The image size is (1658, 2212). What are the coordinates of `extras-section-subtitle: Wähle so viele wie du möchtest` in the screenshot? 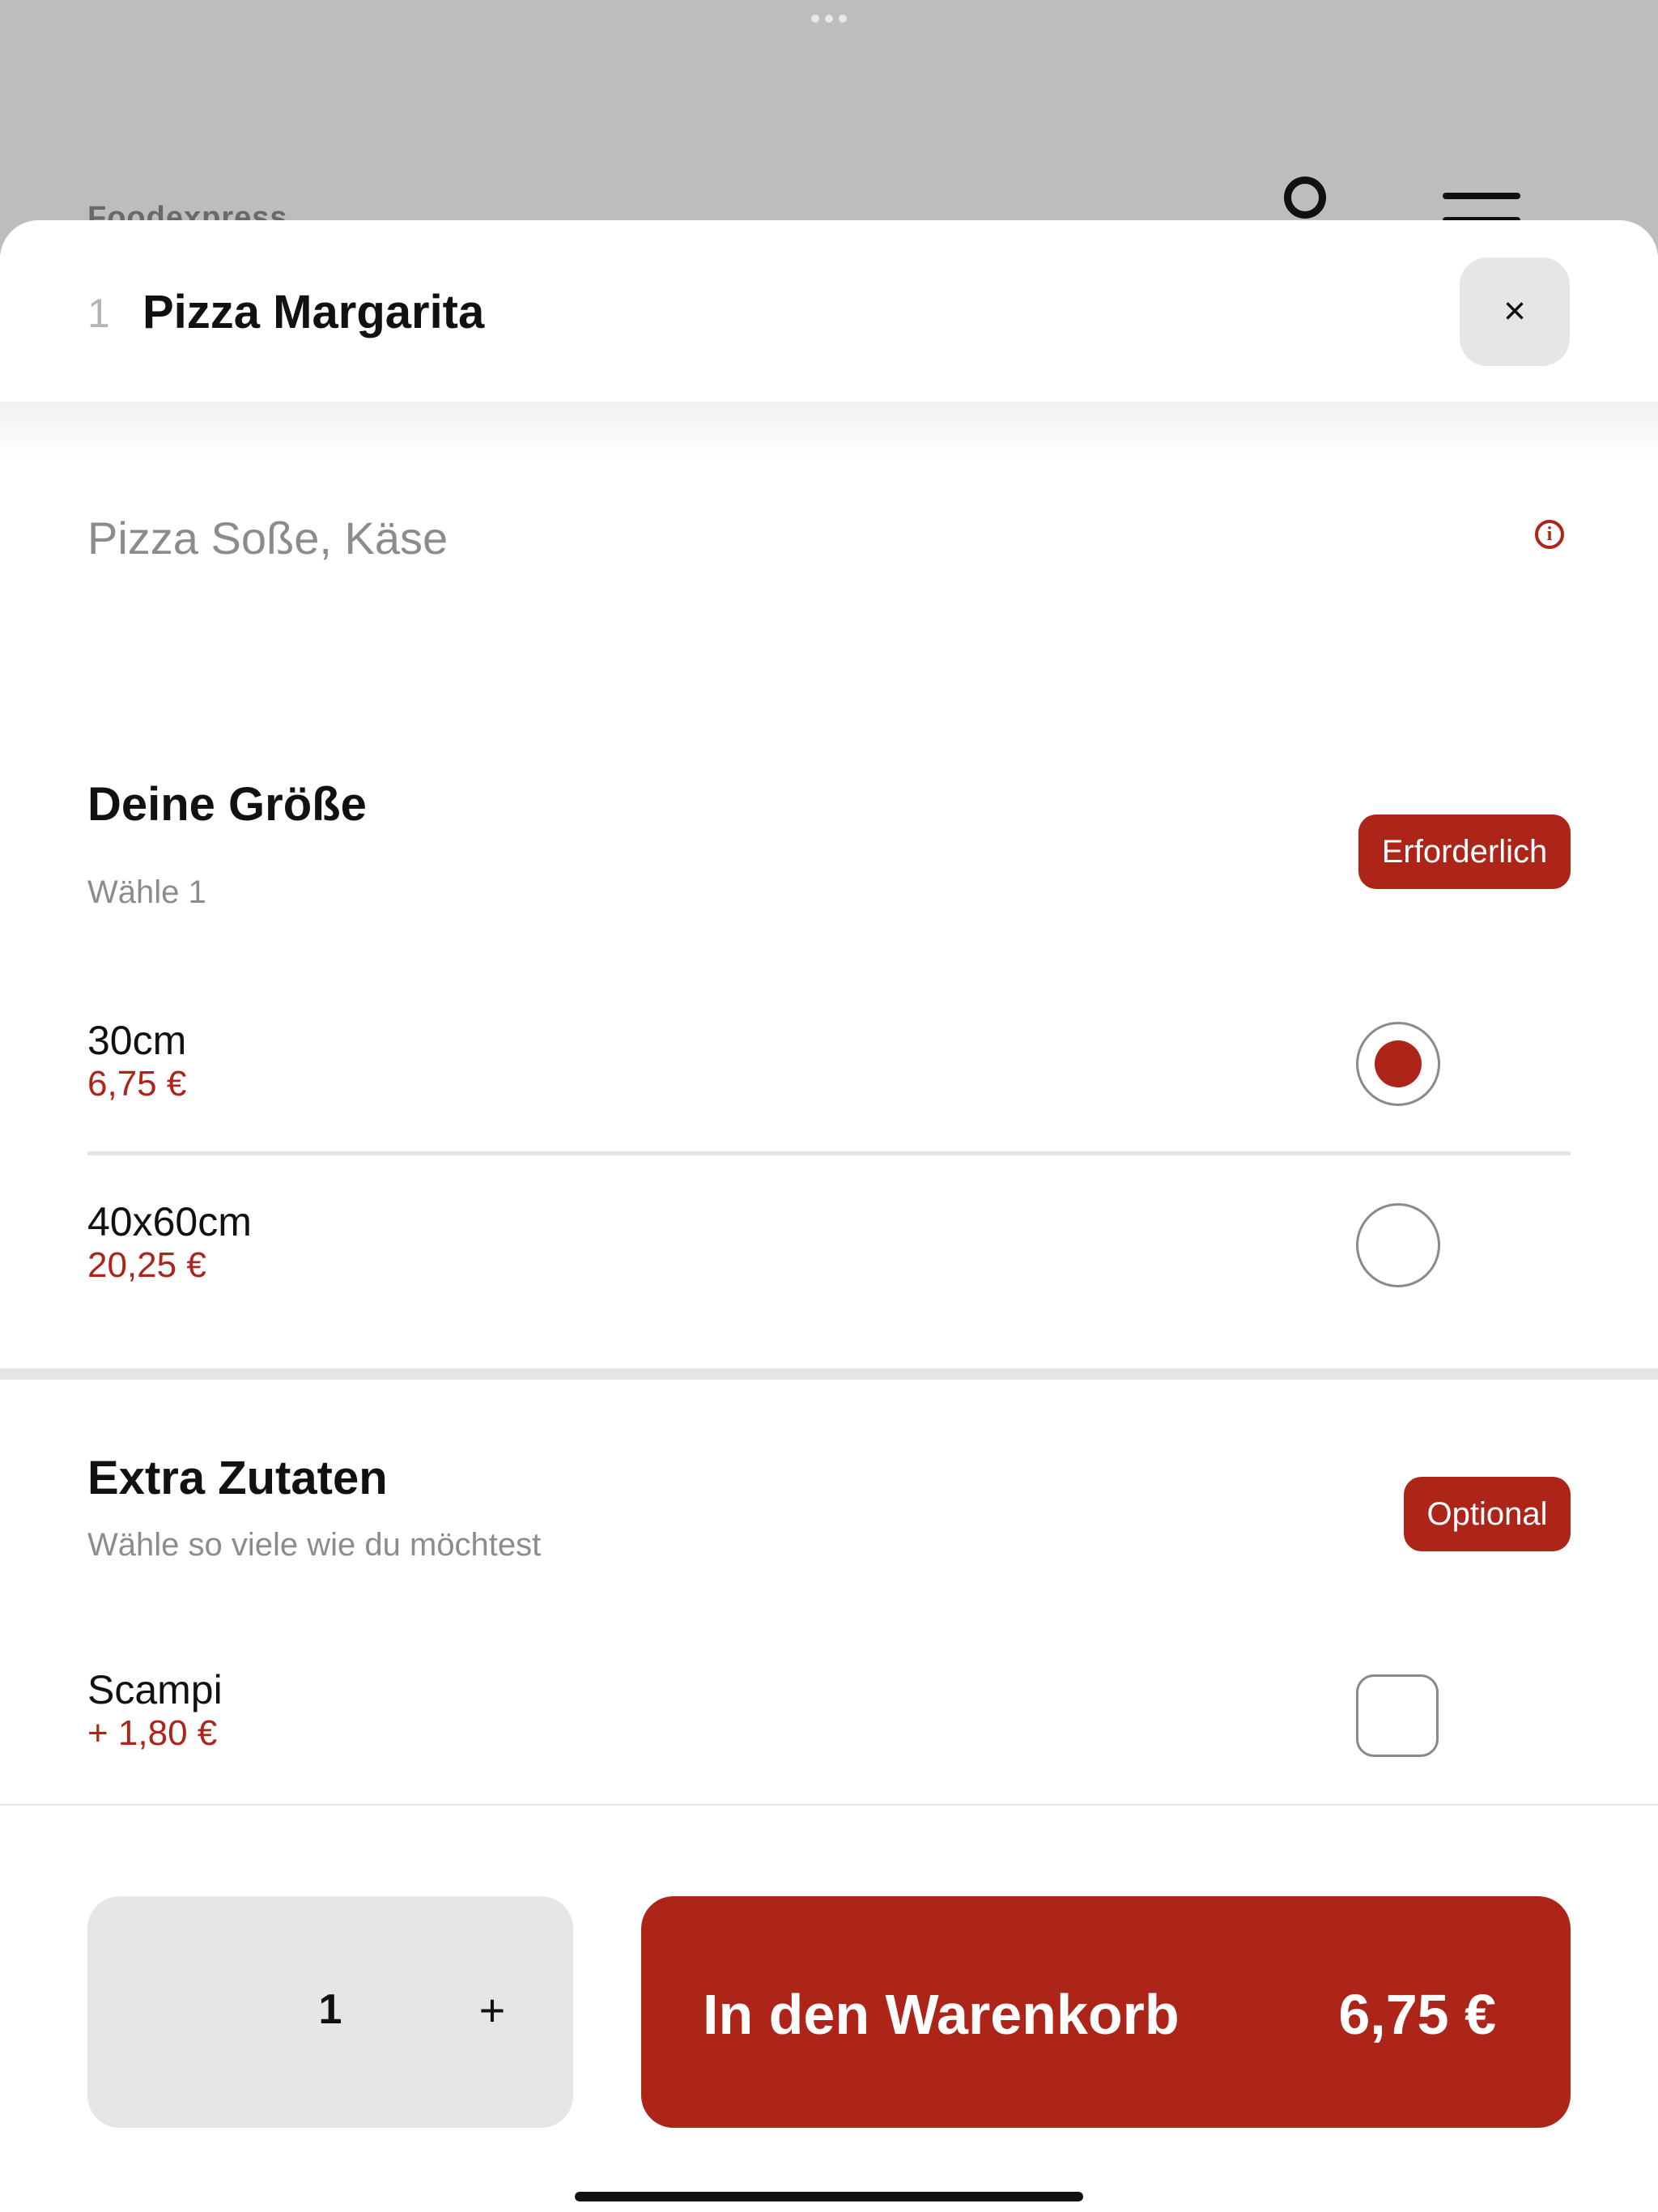 It's located at (314, 1545).